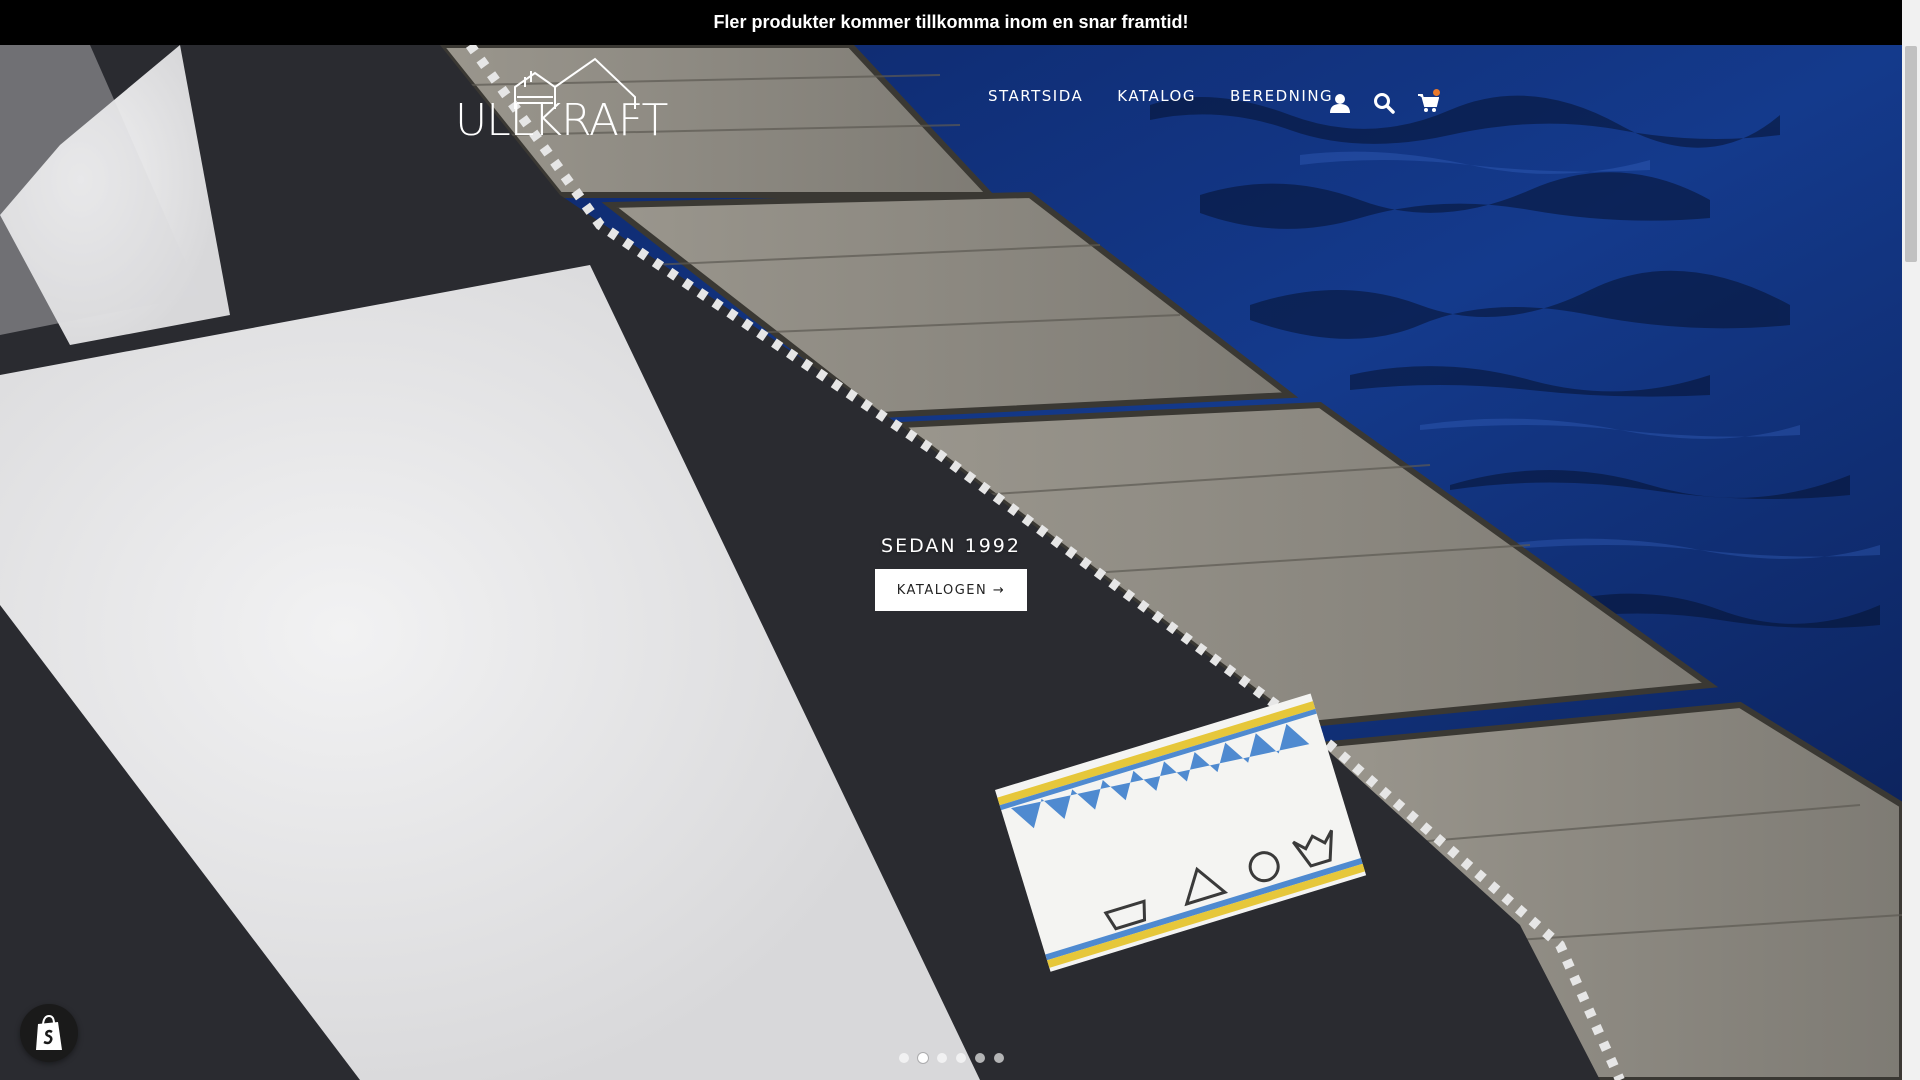  Describe the element at coordinates (561, 120) in the screenshot. I see `logo-text: ULLKRAFT` at that location.